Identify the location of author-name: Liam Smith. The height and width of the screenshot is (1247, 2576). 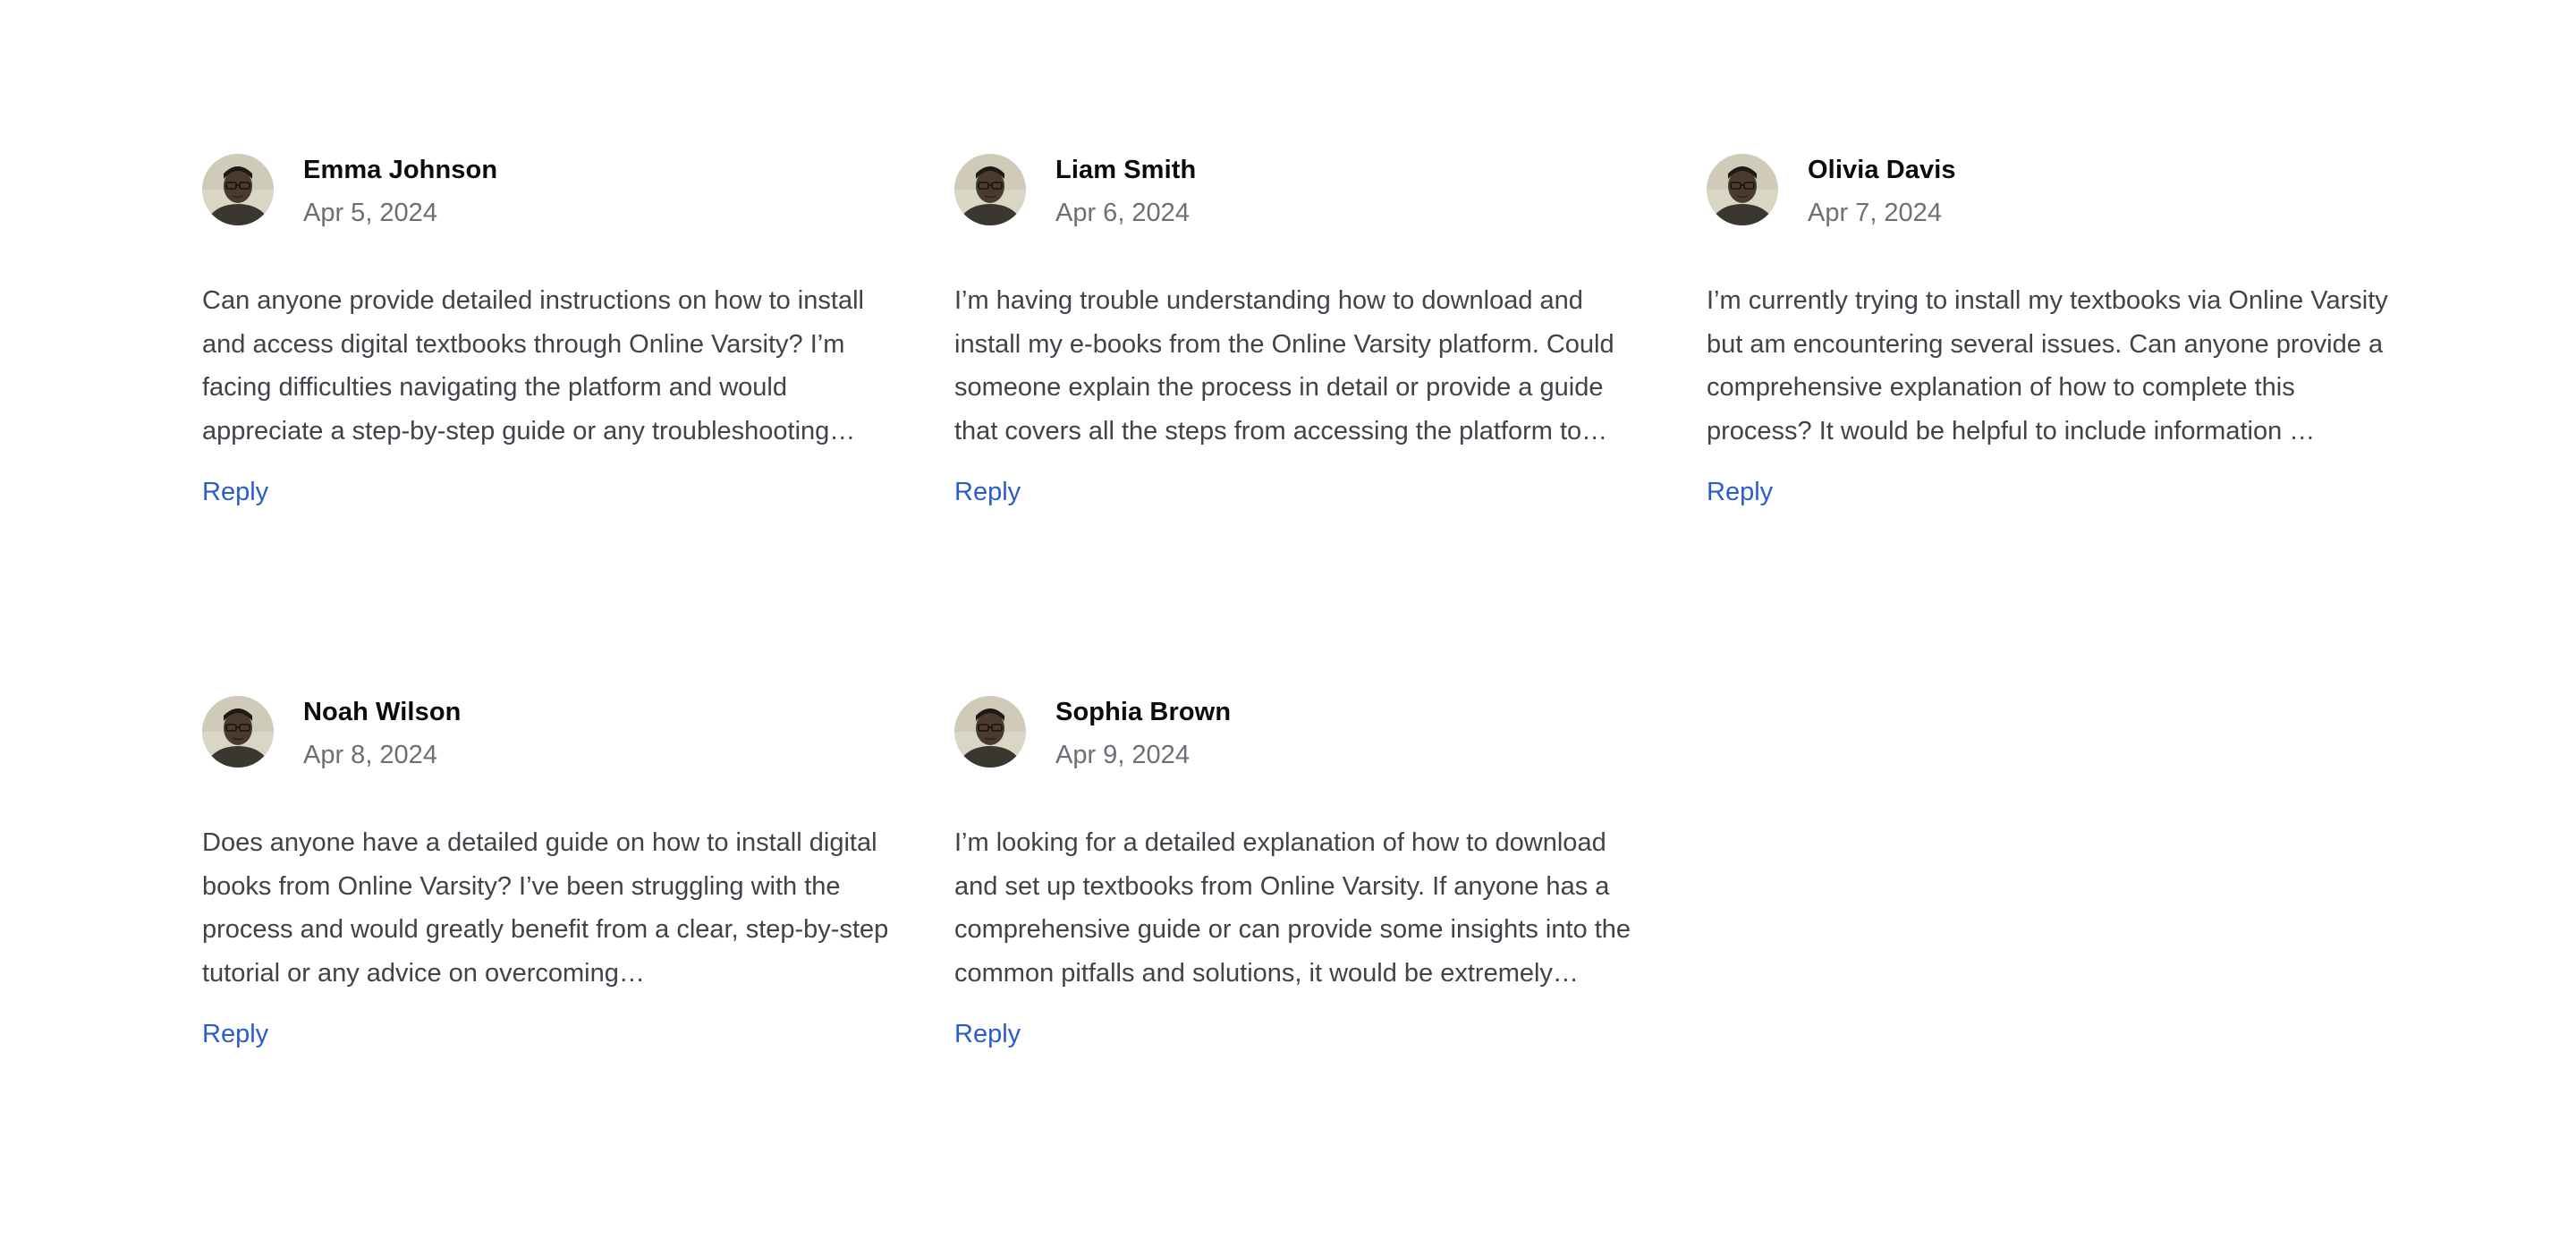
(1126, 170).